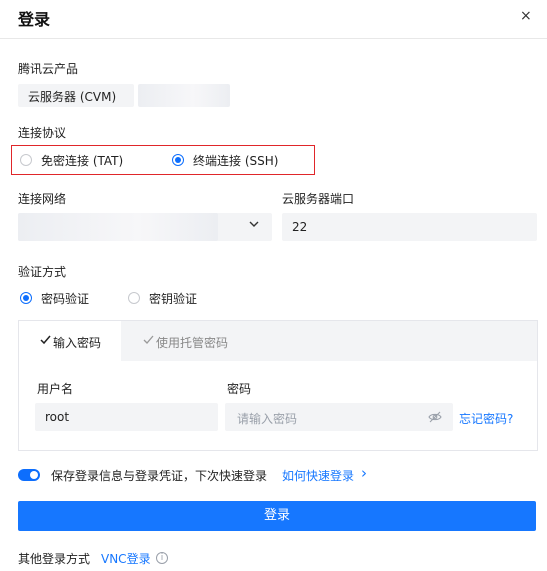 The width and height of the screenshot is (547, 571). I want to click on port-input: 22, so click(409, 227).